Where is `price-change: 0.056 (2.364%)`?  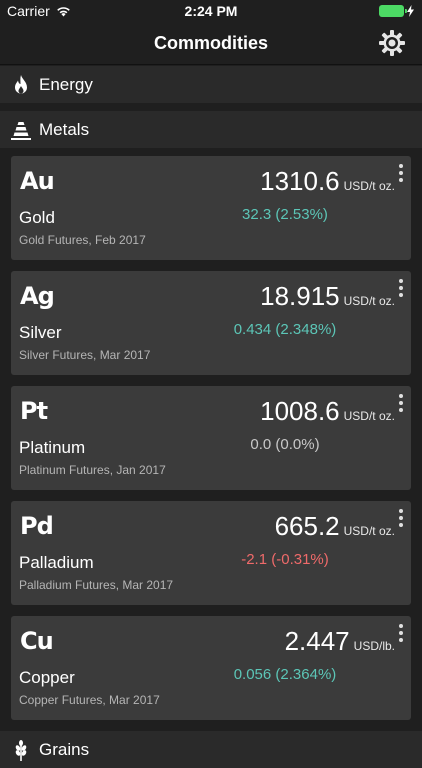
price-change: 0.056 (2.364%) is located at coordinates (285, 674).